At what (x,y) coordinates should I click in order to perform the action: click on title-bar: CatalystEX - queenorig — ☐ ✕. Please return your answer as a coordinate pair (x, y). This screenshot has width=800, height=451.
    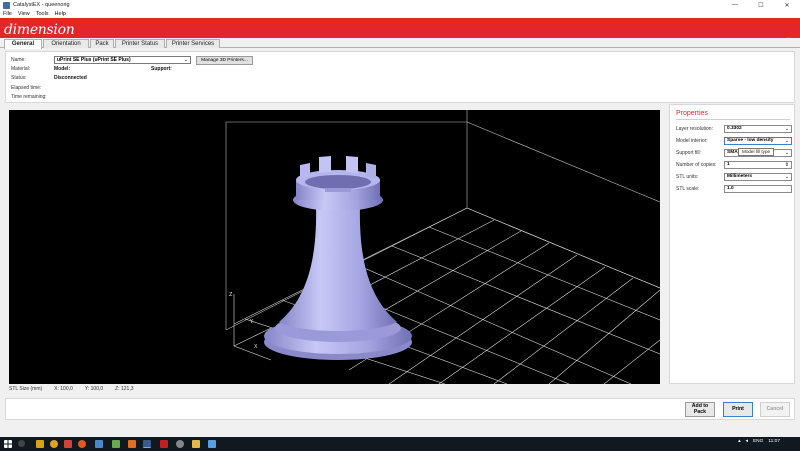
    Looking at the image, I should click on (400, 5).